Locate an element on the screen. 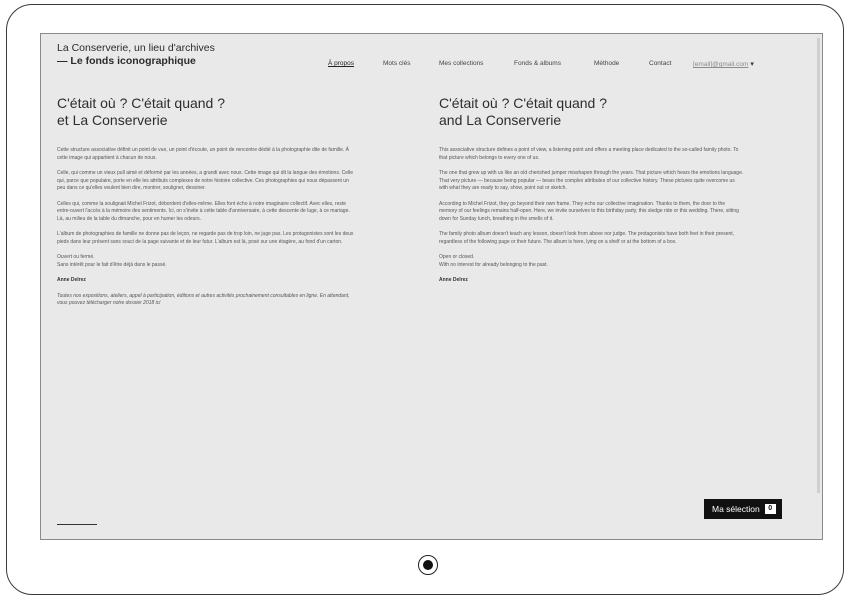 The height and width of the screenshot is (603, 855). my-selection-button: Ma sélection 0 is located at coordinates (743, 509).